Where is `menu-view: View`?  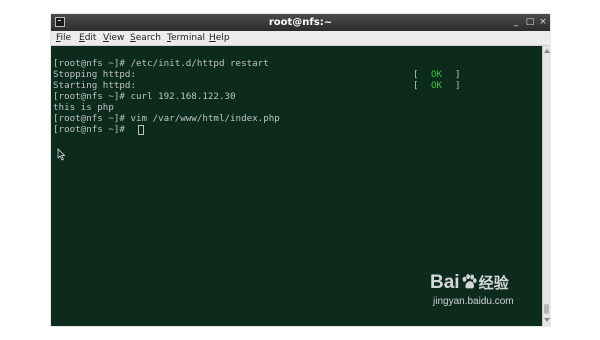
menu-view: View is located at coordinates (113, 38).